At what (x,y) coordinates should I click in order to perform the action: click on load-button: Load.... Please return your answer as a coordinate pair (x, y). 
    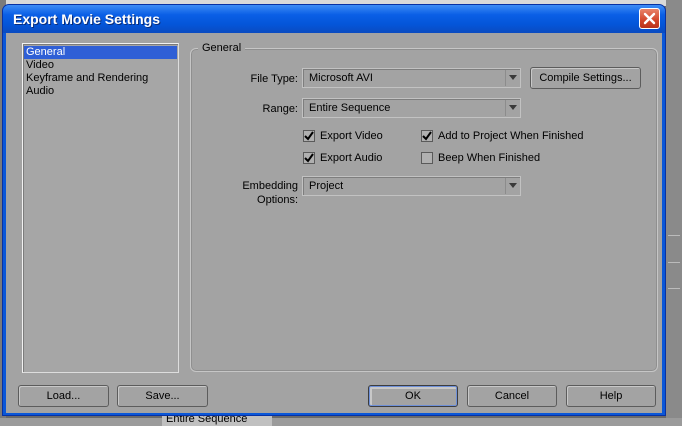
    Looking at the image, I should click on (63, 396).